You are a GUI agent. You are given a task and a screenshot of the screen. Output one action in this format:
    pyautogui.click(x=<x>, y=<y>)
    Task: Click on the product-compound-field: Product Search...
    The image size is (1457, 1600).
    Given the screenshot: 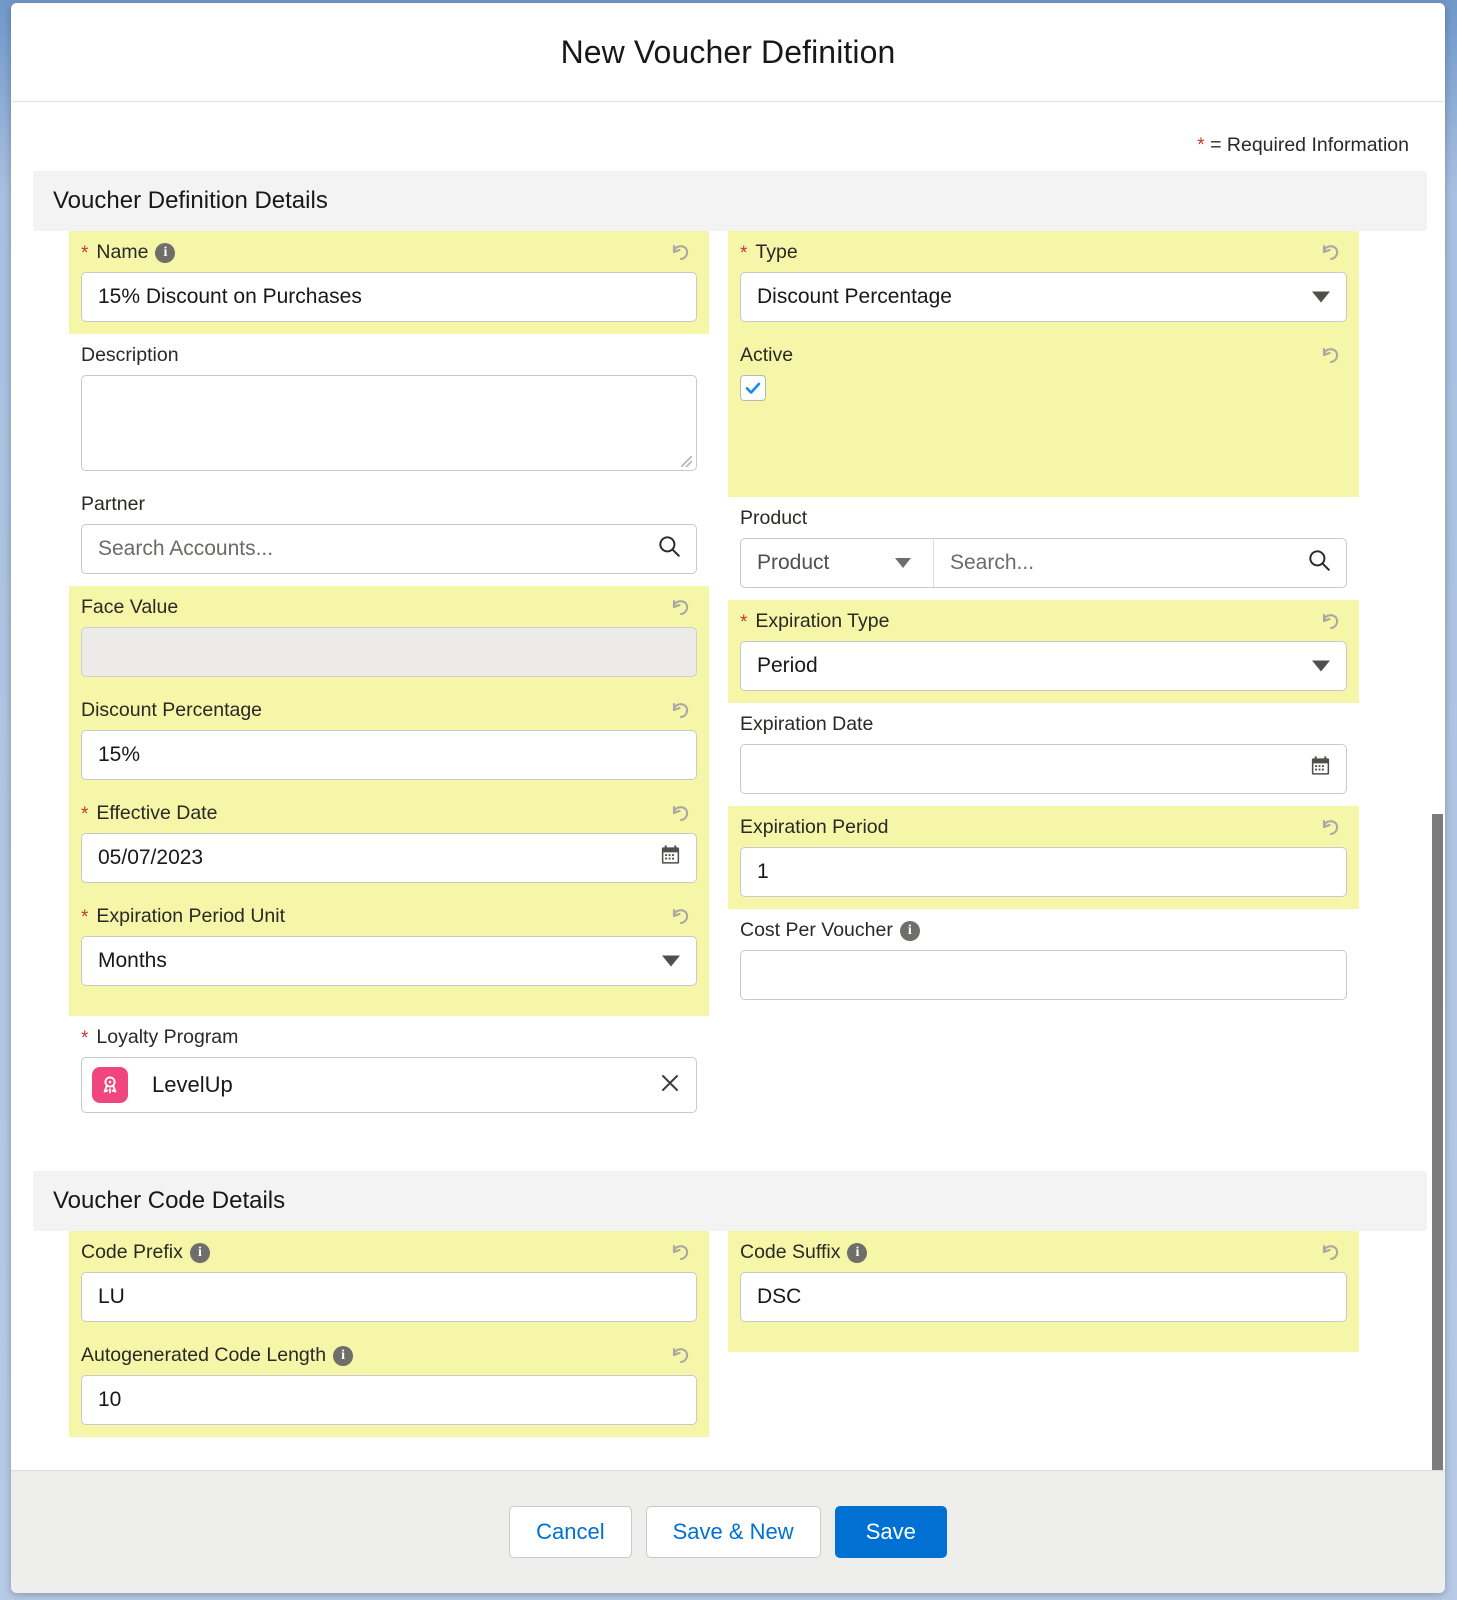 What is the action you would take?
    pyautogui.click(x=1043, y=563)
    